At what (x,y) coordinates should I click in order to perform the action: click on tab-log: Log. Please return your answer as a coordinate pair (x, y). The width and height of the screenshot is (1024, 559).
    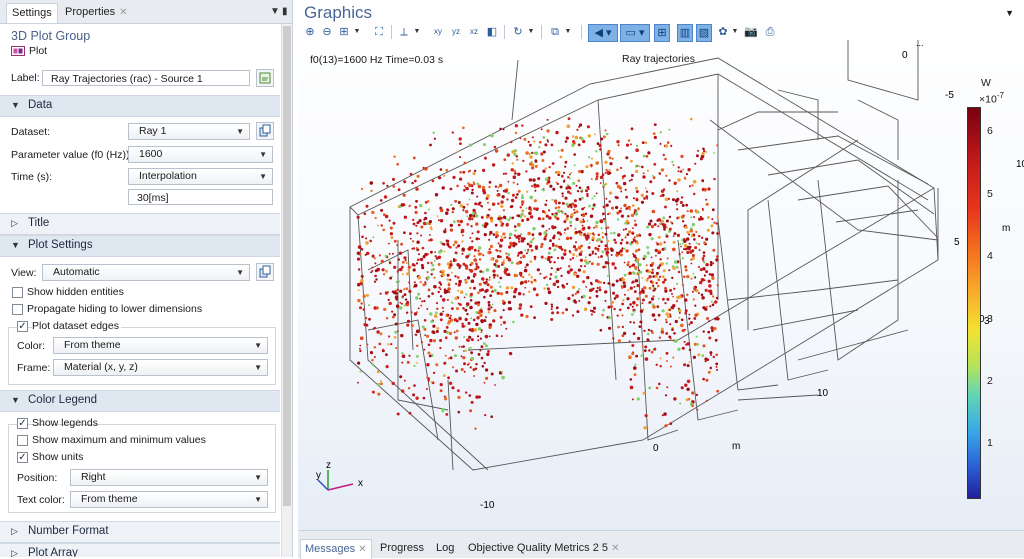
    Looking at the image, I should click on (445, 548).